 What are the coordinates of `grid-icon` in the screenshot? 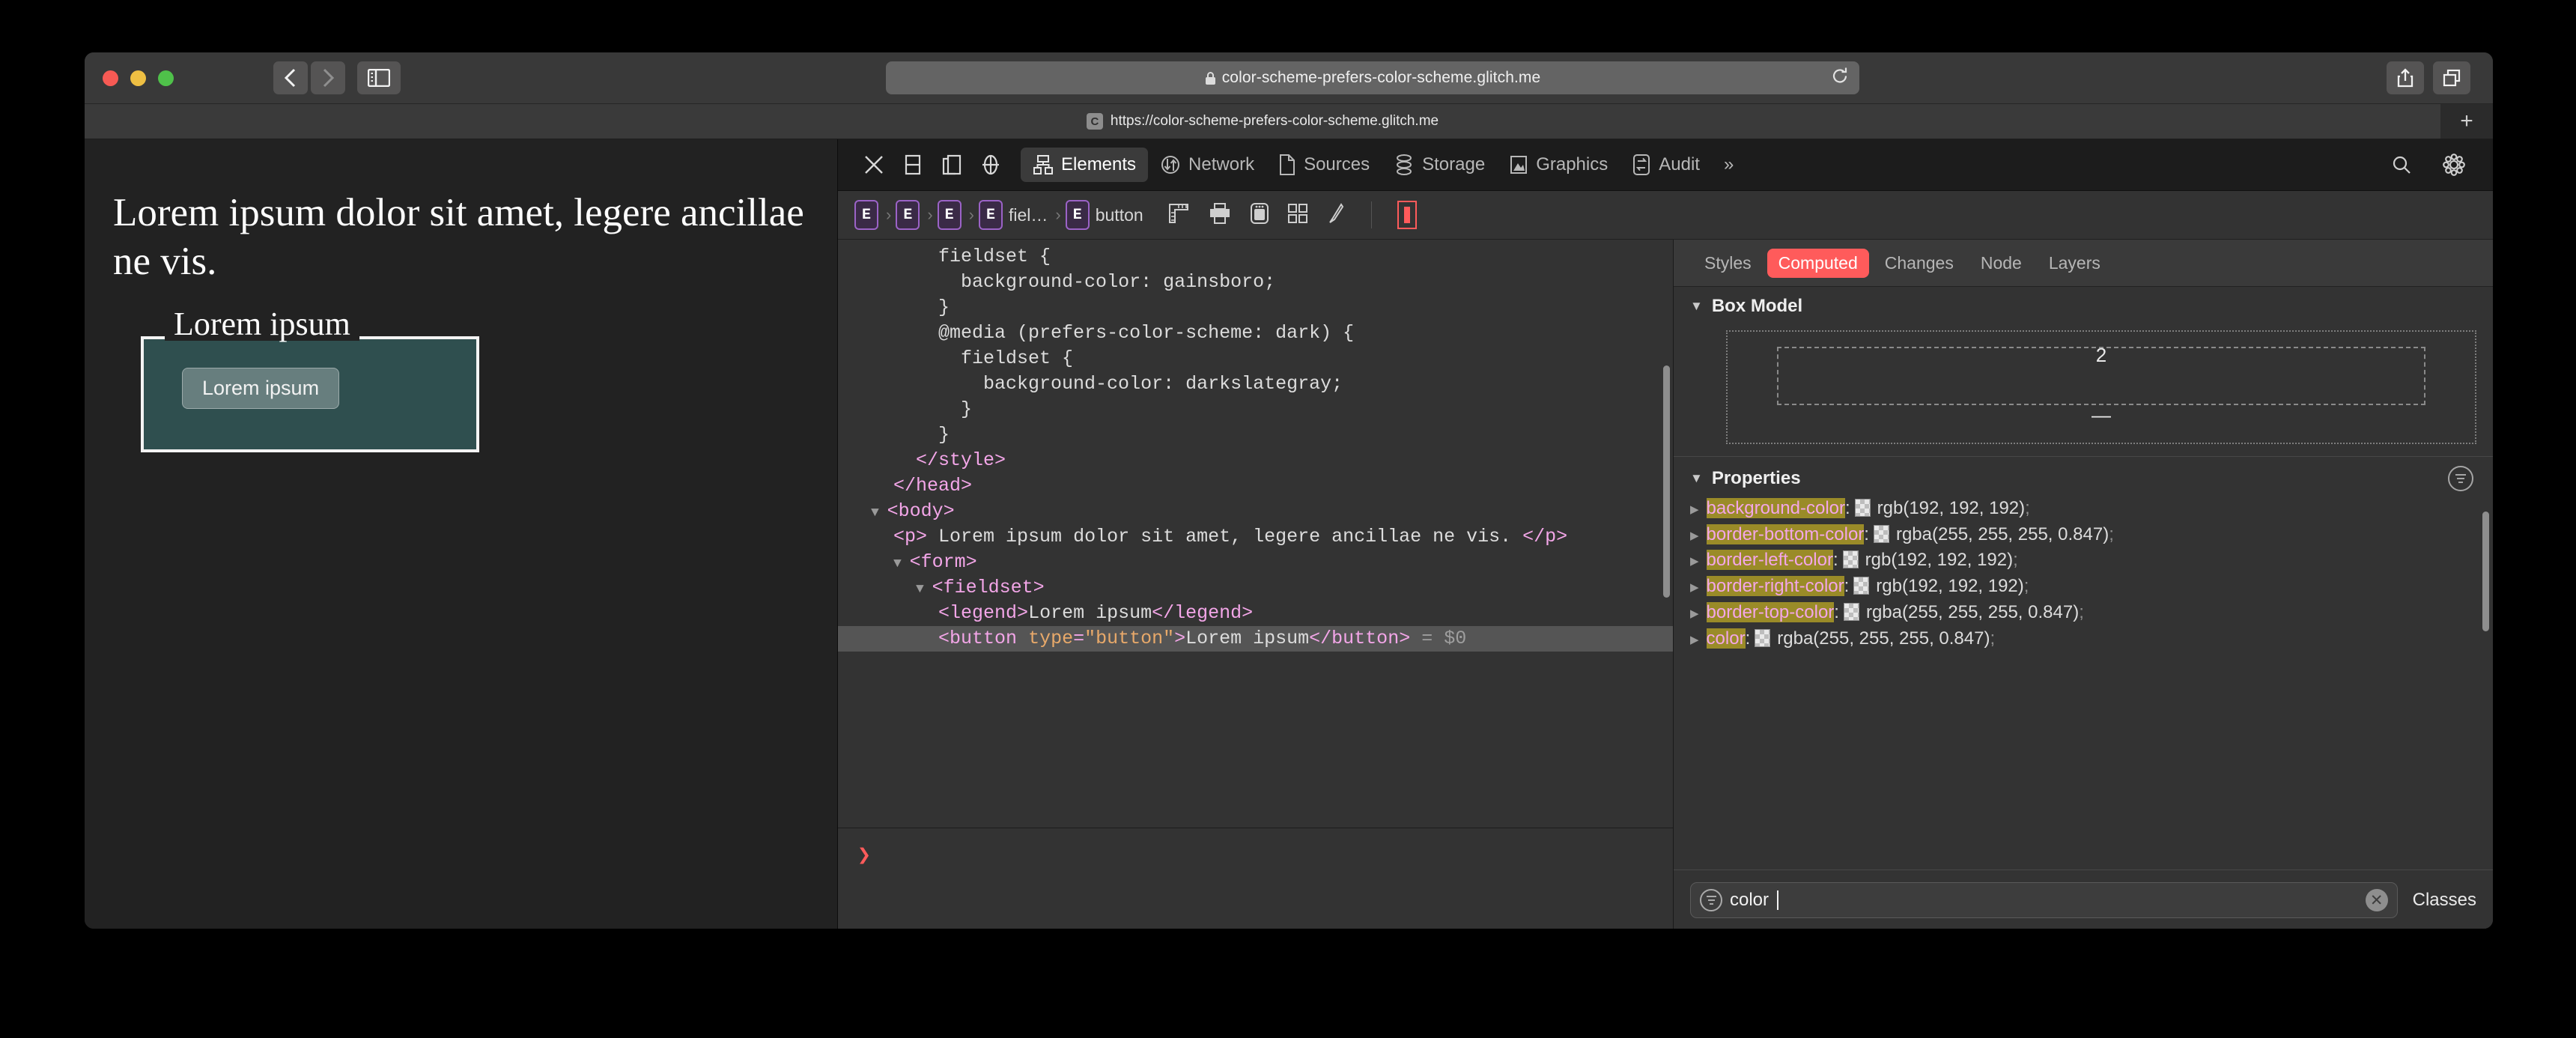 It's located at (1297, 213).